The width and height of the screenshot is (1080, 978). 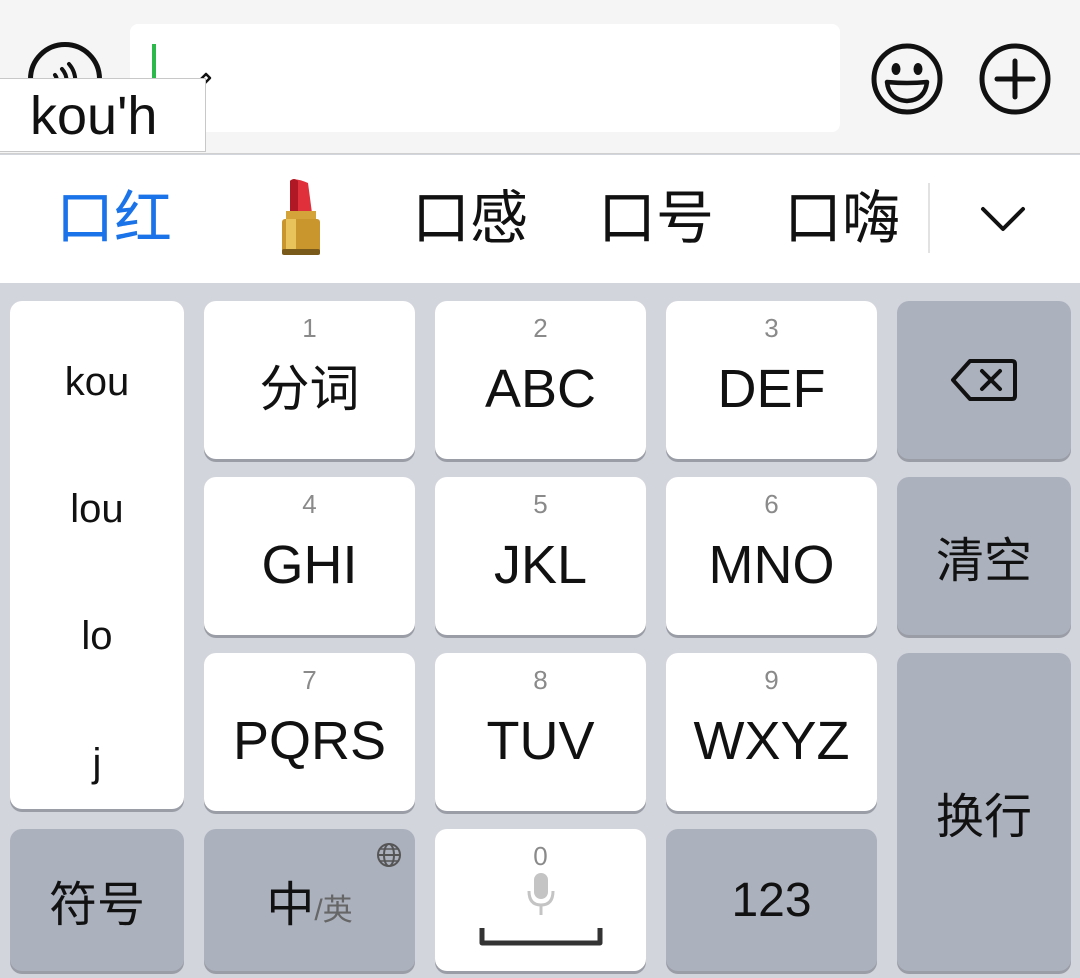 I want to click on key-number: 6, so click(x=771, y=504).